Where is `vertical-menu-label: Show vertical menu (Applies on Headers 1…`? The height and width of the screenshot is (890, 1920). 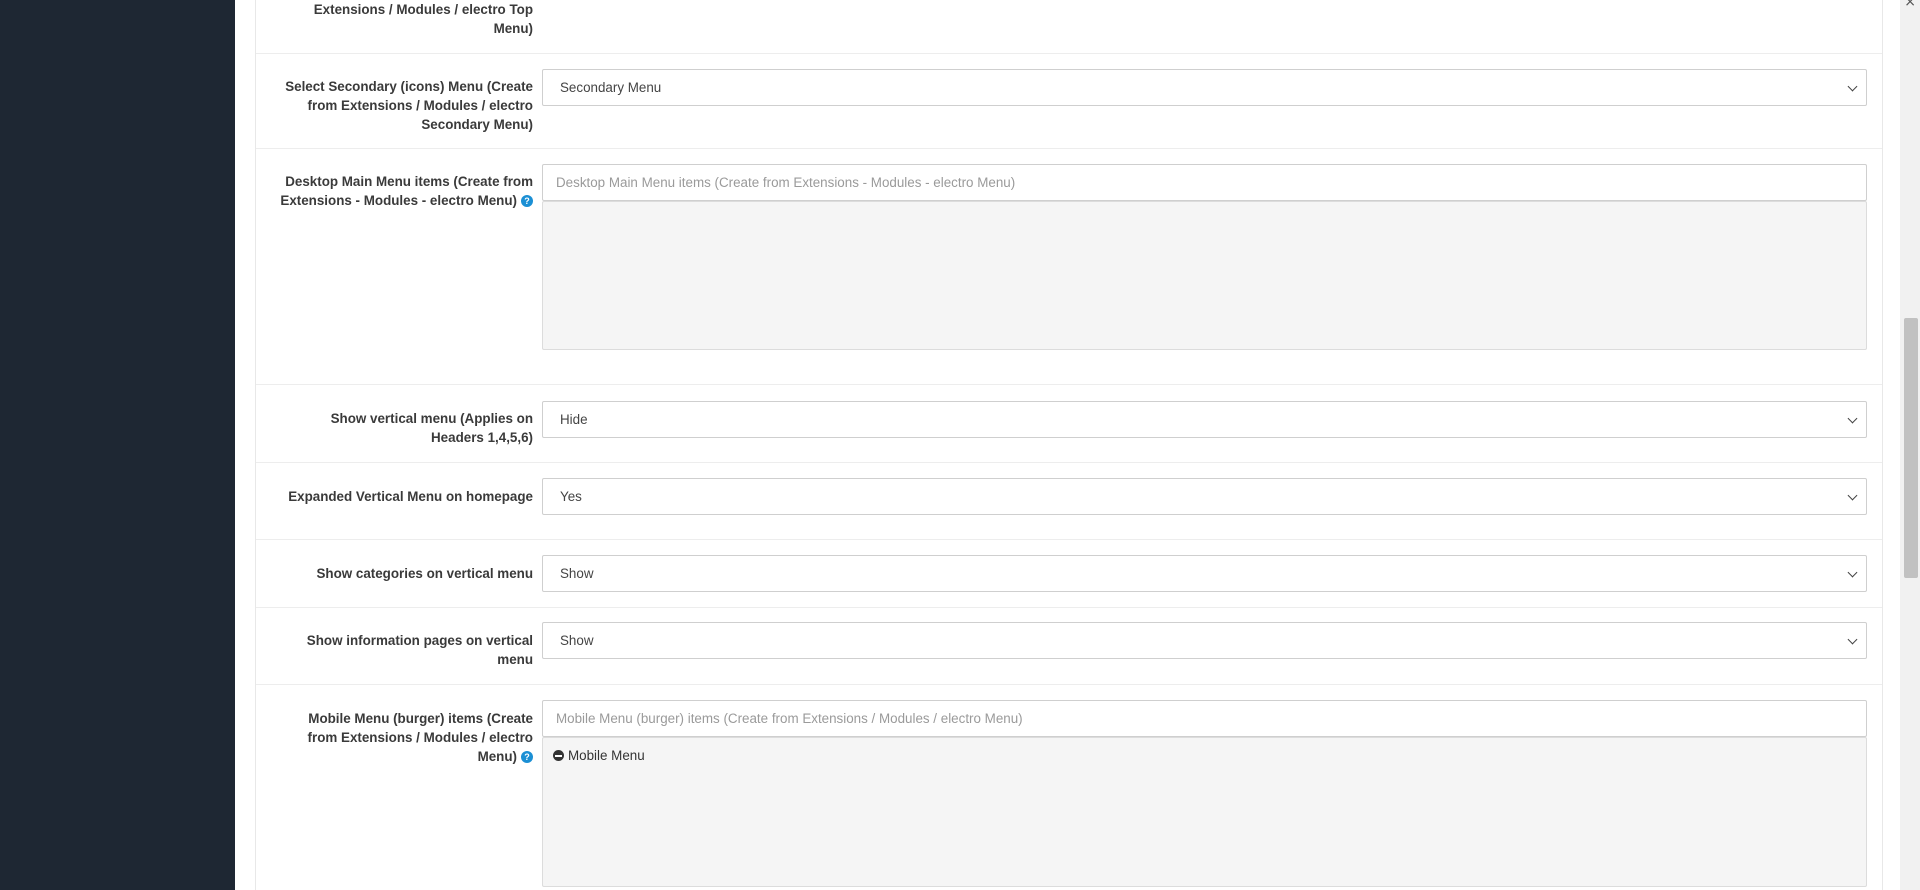 vertical-menu-label: Show vertical menu (Applies on Headers 1… is located at coordinates (404, 428).